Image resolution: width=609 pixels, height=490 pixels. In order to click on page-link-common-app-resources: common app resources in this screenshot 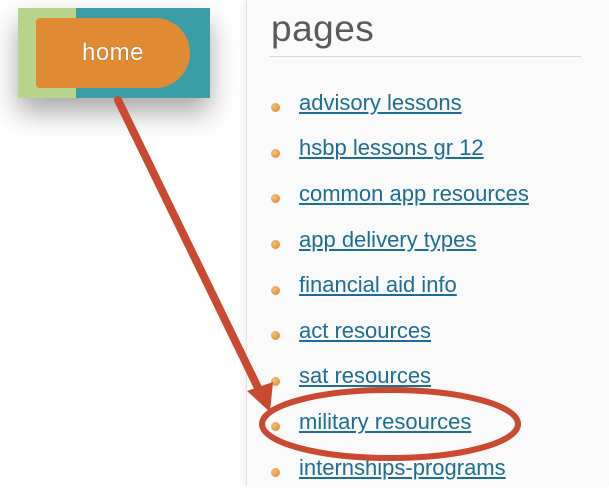, I will do `click(414, 194)`.